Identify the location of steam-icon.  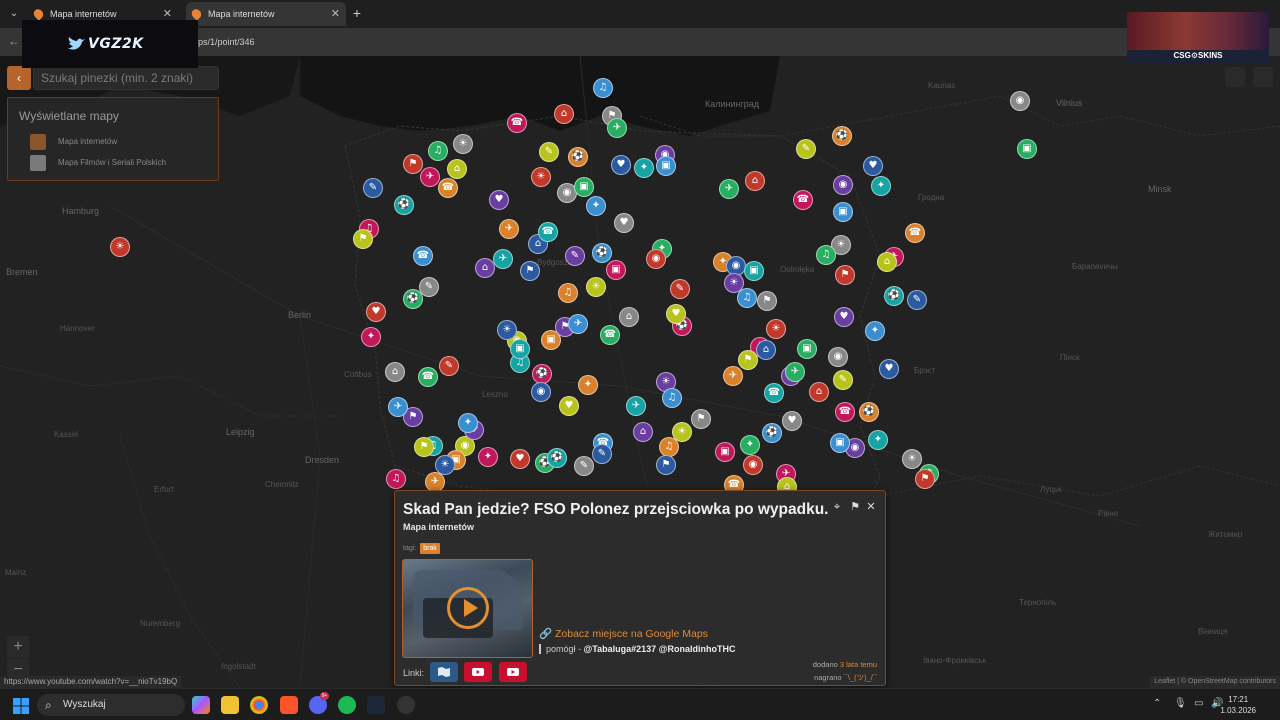
(376, 705).